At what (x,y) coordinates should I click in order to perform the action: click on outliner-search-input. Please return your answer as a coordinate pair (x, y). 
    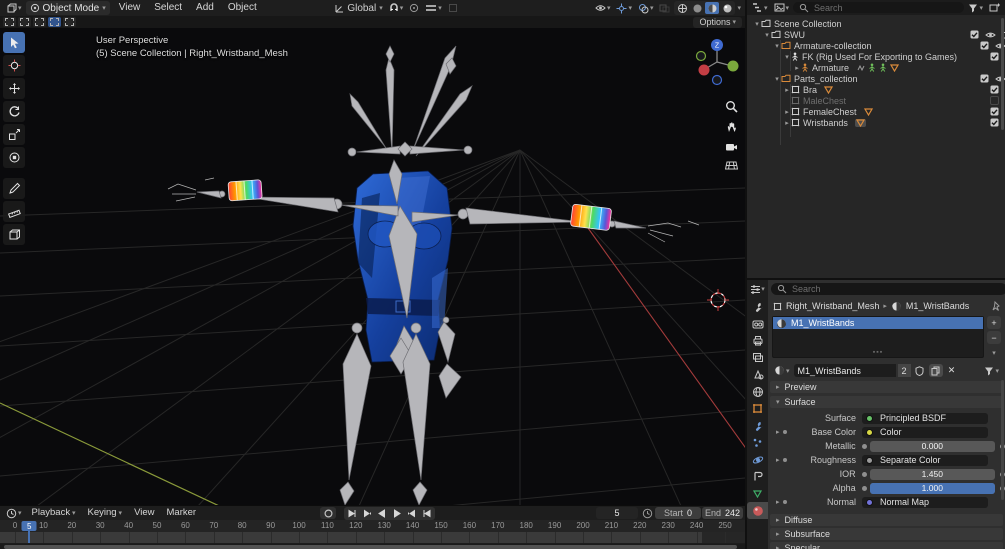
    Looking at the image, I should click on (885, 7).